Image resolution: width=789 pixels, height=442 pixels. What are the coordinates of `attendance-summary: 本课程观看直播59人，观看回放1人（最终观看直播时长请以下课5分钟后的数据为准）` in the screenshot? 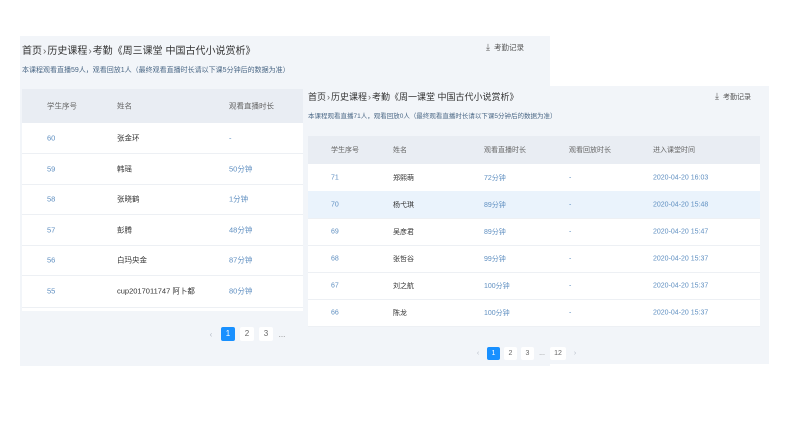 It's located at (156, 70).